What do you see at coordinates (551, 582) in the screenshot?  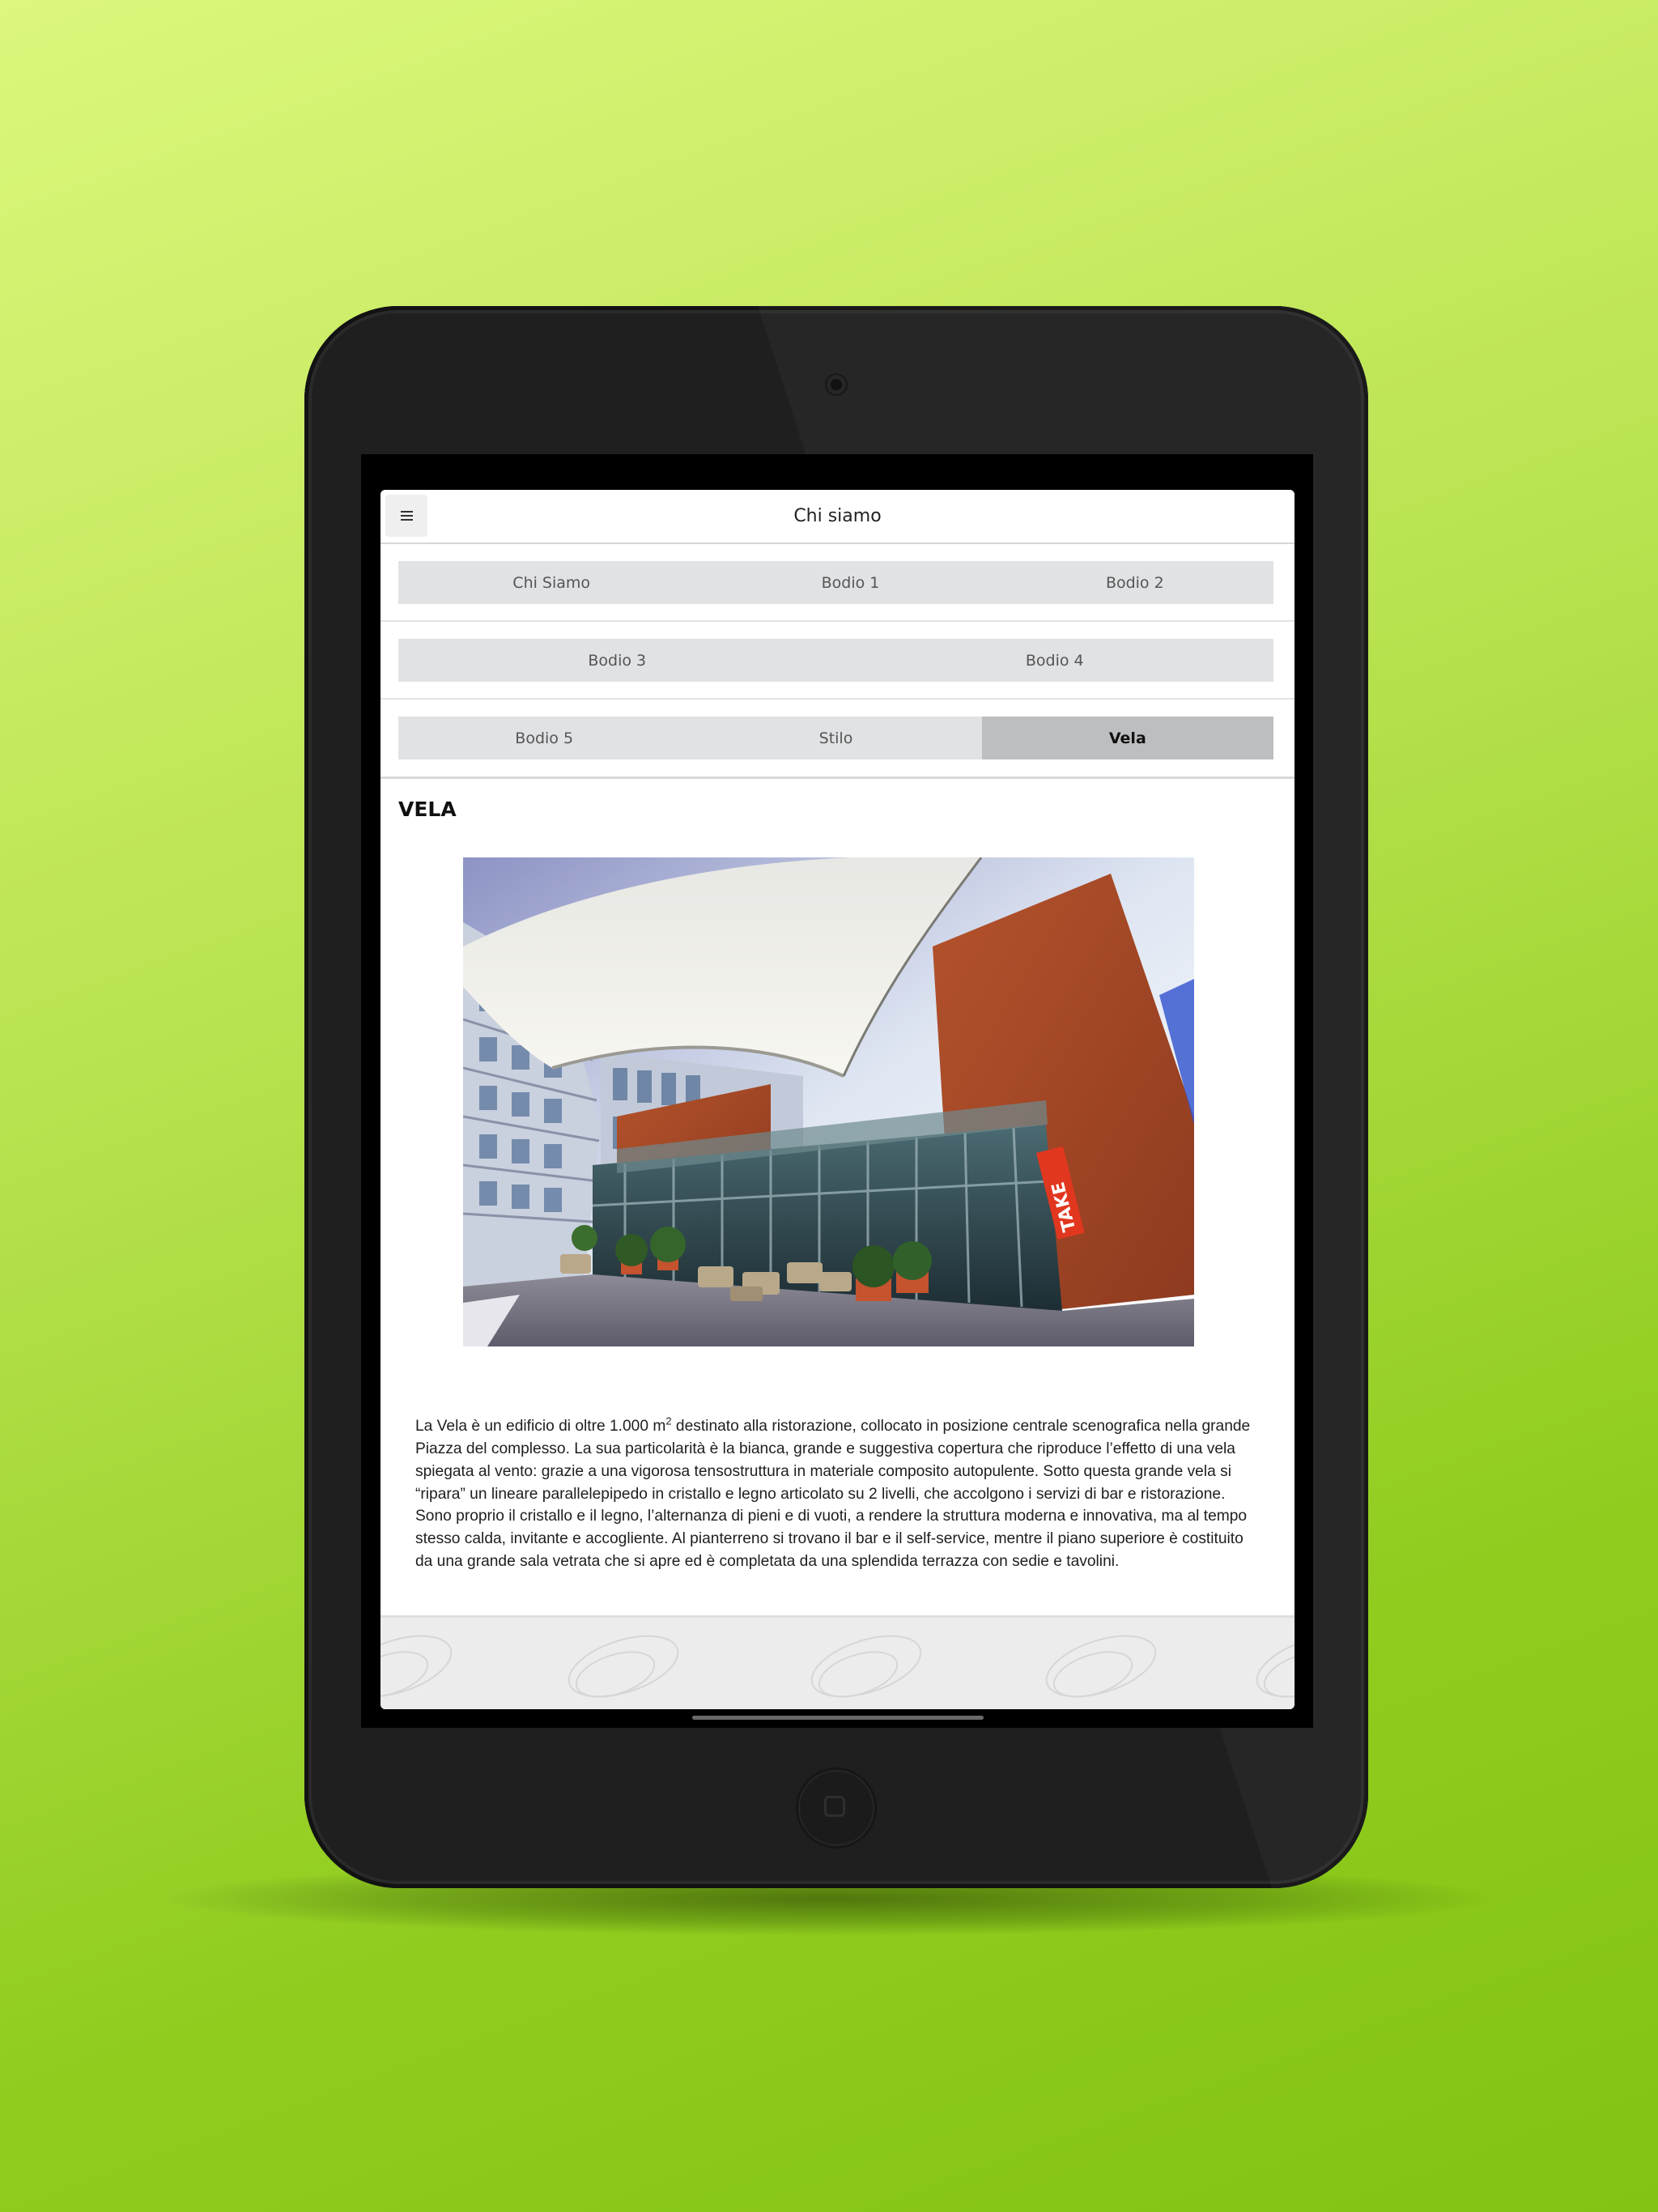 I see `tab-chi-siamo: Chi Siamo` at bounding box center [551, 582].